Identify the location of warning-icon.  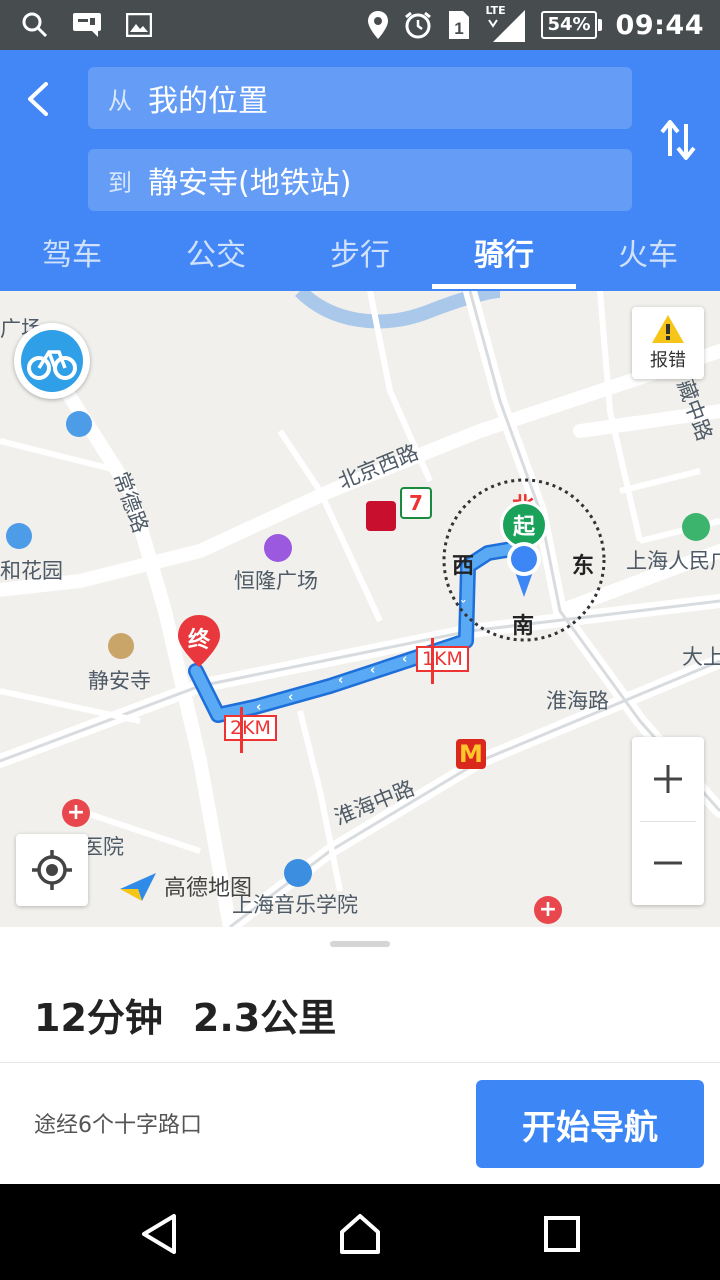
(668, 329).